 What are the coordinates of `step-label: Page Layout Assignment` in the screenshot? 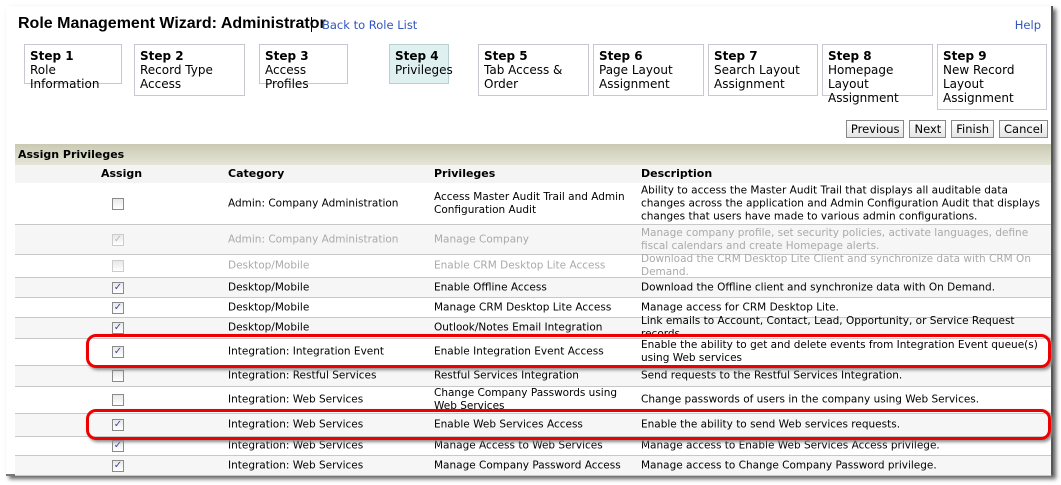 It's located at (636, 77).